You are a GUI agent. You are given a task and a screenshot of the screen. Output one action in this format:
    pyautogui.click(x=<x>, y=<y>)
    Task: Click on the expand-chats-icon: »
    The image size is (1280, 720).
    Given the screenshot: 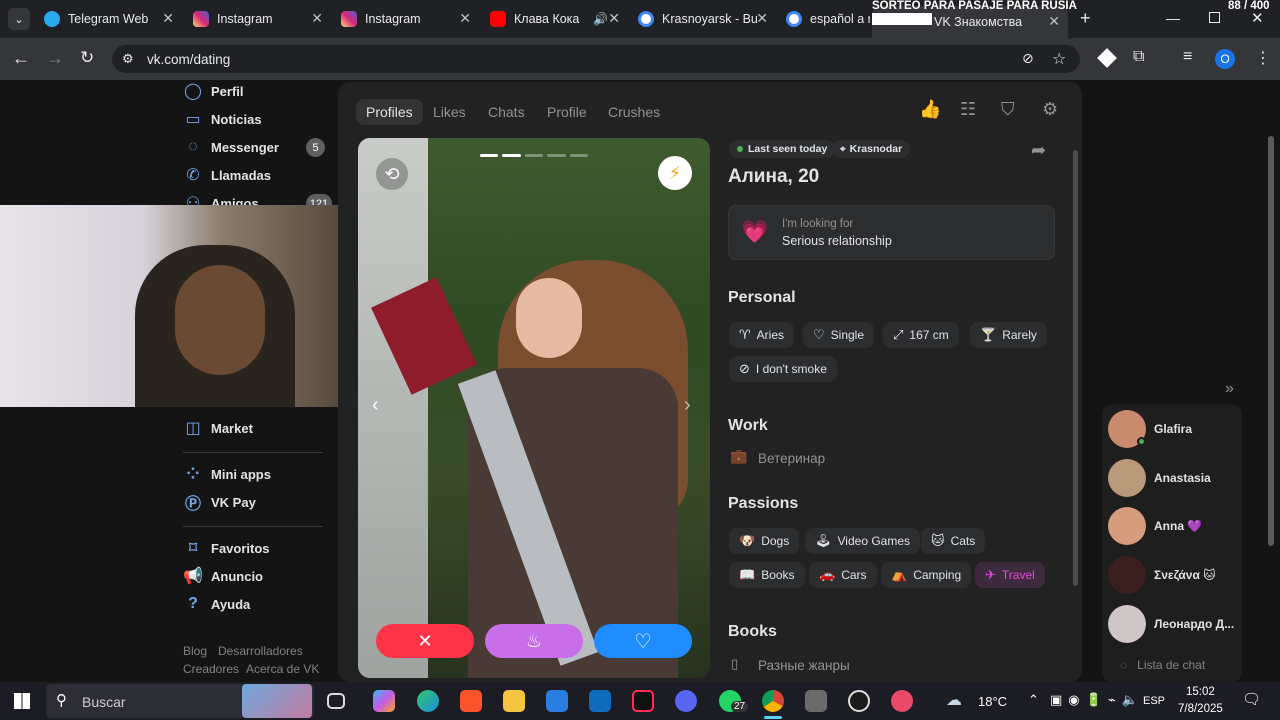 What is the action you would take?
    pyautogui.click(x=1229, y=389)
    